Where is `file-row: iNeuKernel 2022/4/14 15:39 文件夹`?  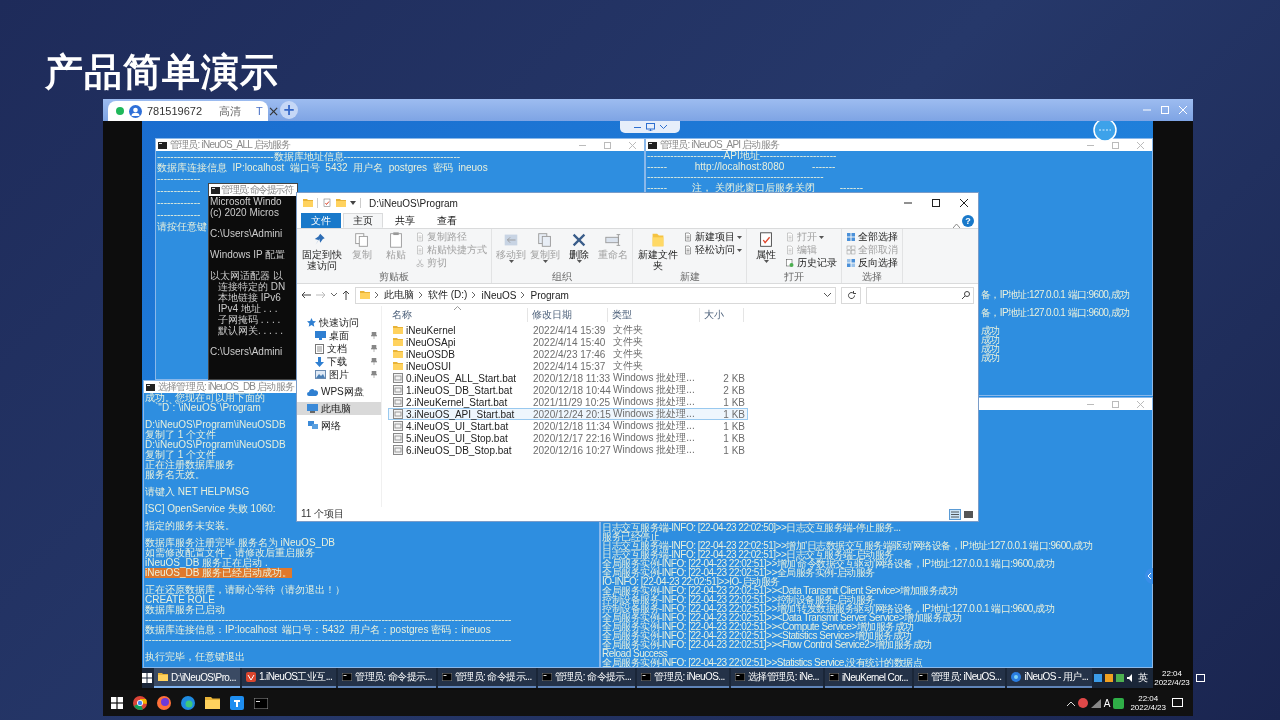
file-row: iNeuKernel 2022/4/14 15:39 文件夹 is located at coordinates (568, 330).